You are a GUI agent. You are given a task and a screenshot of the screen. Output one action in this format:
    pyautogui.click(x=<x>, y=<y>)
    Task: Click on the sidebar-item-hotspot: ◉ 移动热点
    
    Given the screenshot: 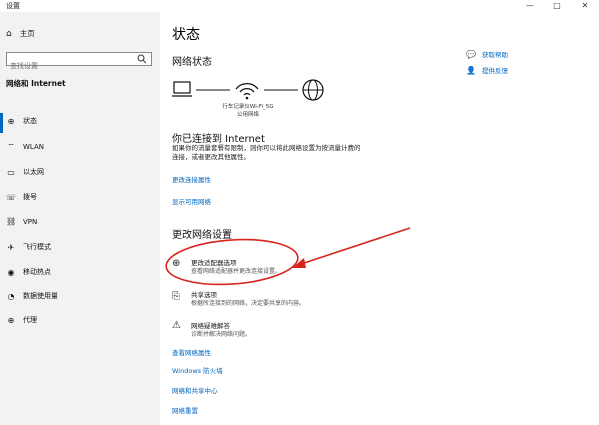 What is the action you would take?
    pyautogui.click(x=29, y=272)
    